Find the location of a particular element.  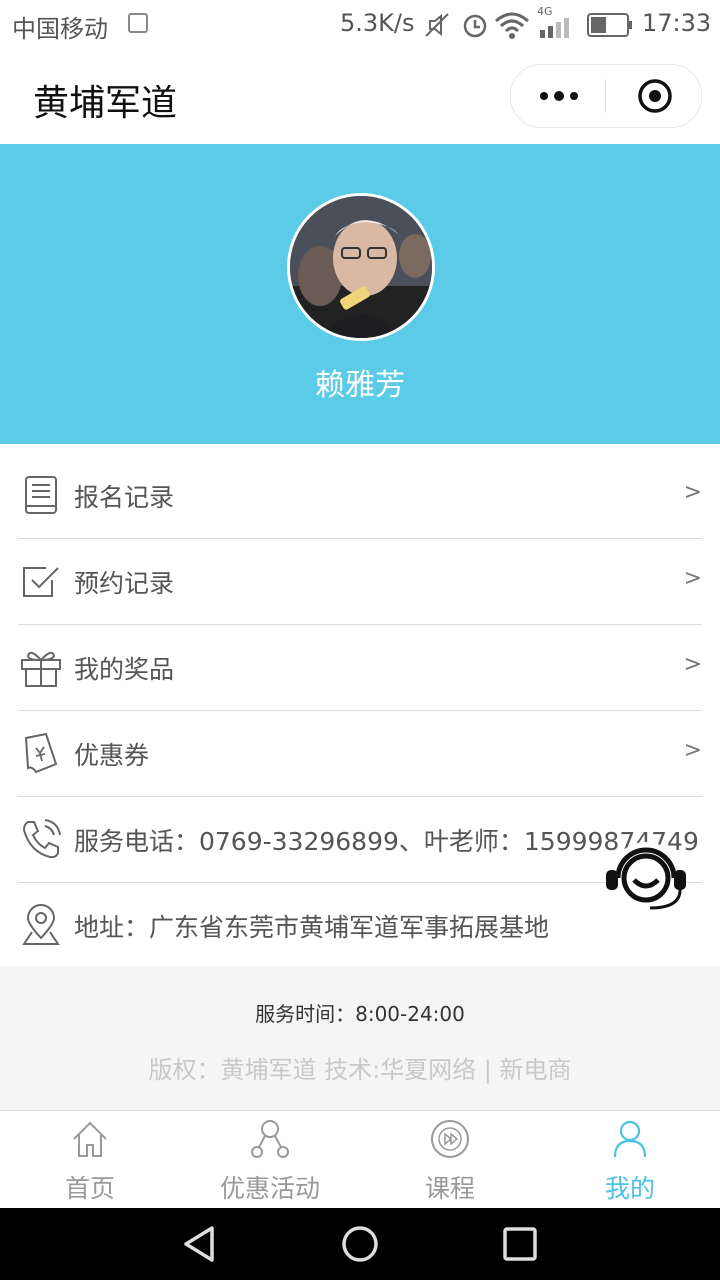

avatar-photo-icon is located at coordinates (361, 267).